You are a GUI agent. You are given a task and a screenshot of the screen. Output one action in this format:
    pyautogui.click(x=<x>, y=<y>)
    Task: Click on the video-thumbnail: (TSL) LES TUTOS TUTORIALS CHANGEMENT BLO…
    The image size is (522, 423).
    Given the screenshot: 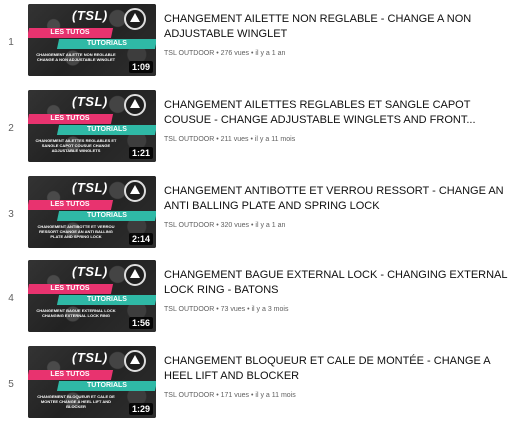 What is the action you would take?
    pyautogui.click(x=92, y=382)
    